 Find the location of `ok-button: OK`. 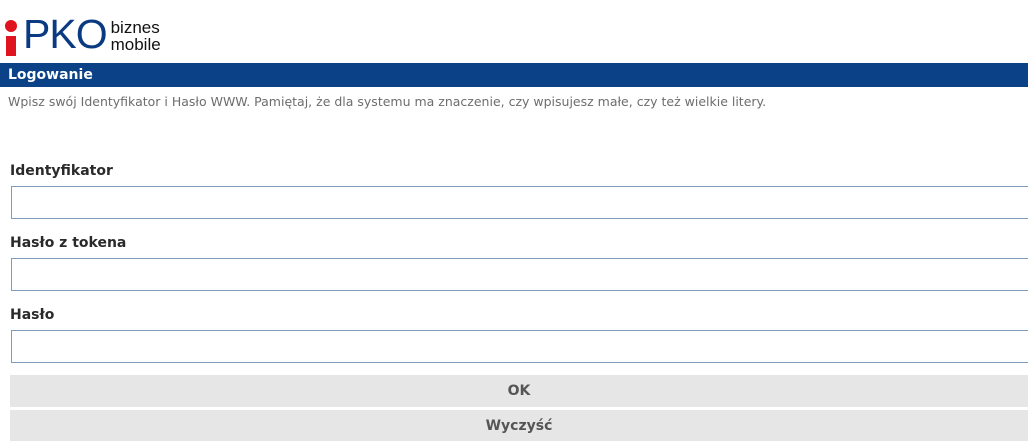

ok-button: OK is located at coordinates (519, 391).